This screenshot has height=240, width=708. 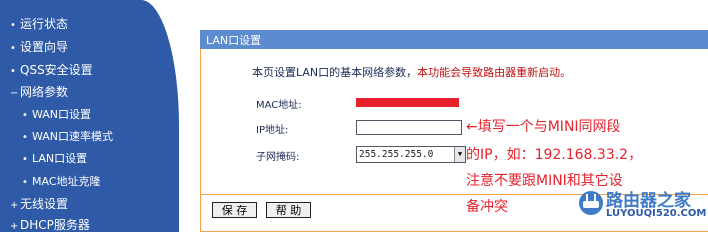 I want to click on mac-label: MAC地址:, so click(x=279, y=105).